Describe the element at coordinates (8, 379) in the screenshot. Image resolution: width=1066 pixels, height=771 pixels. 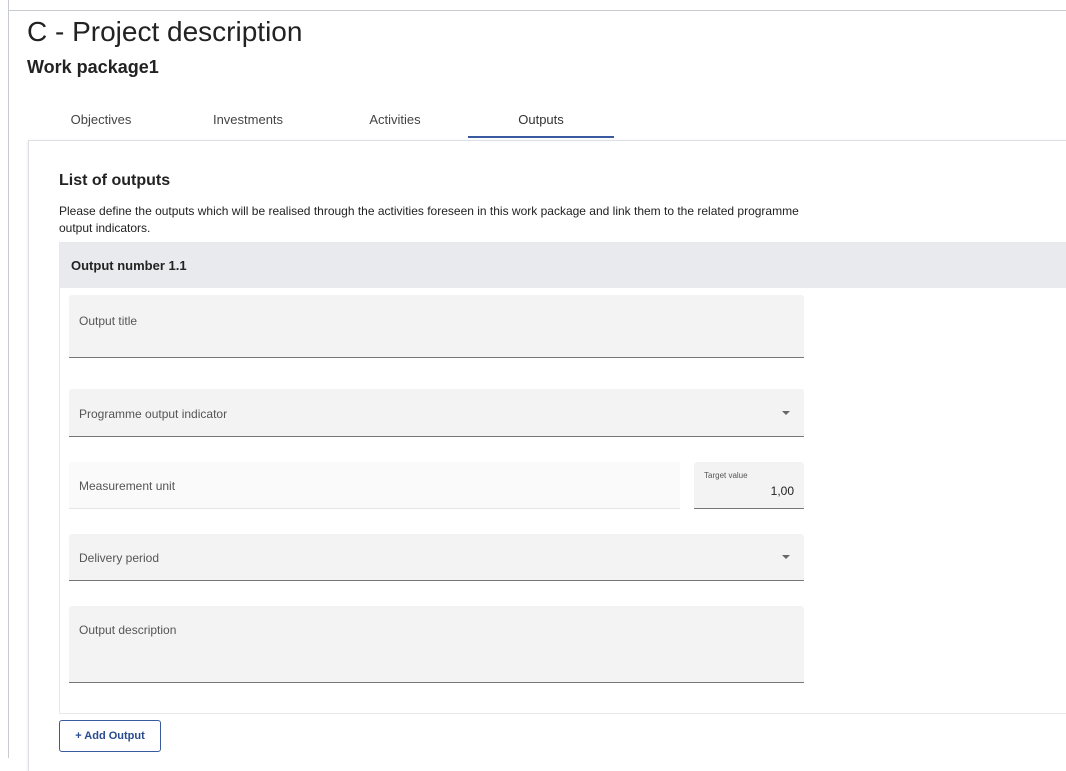
I see `frame-left-border` at that location.